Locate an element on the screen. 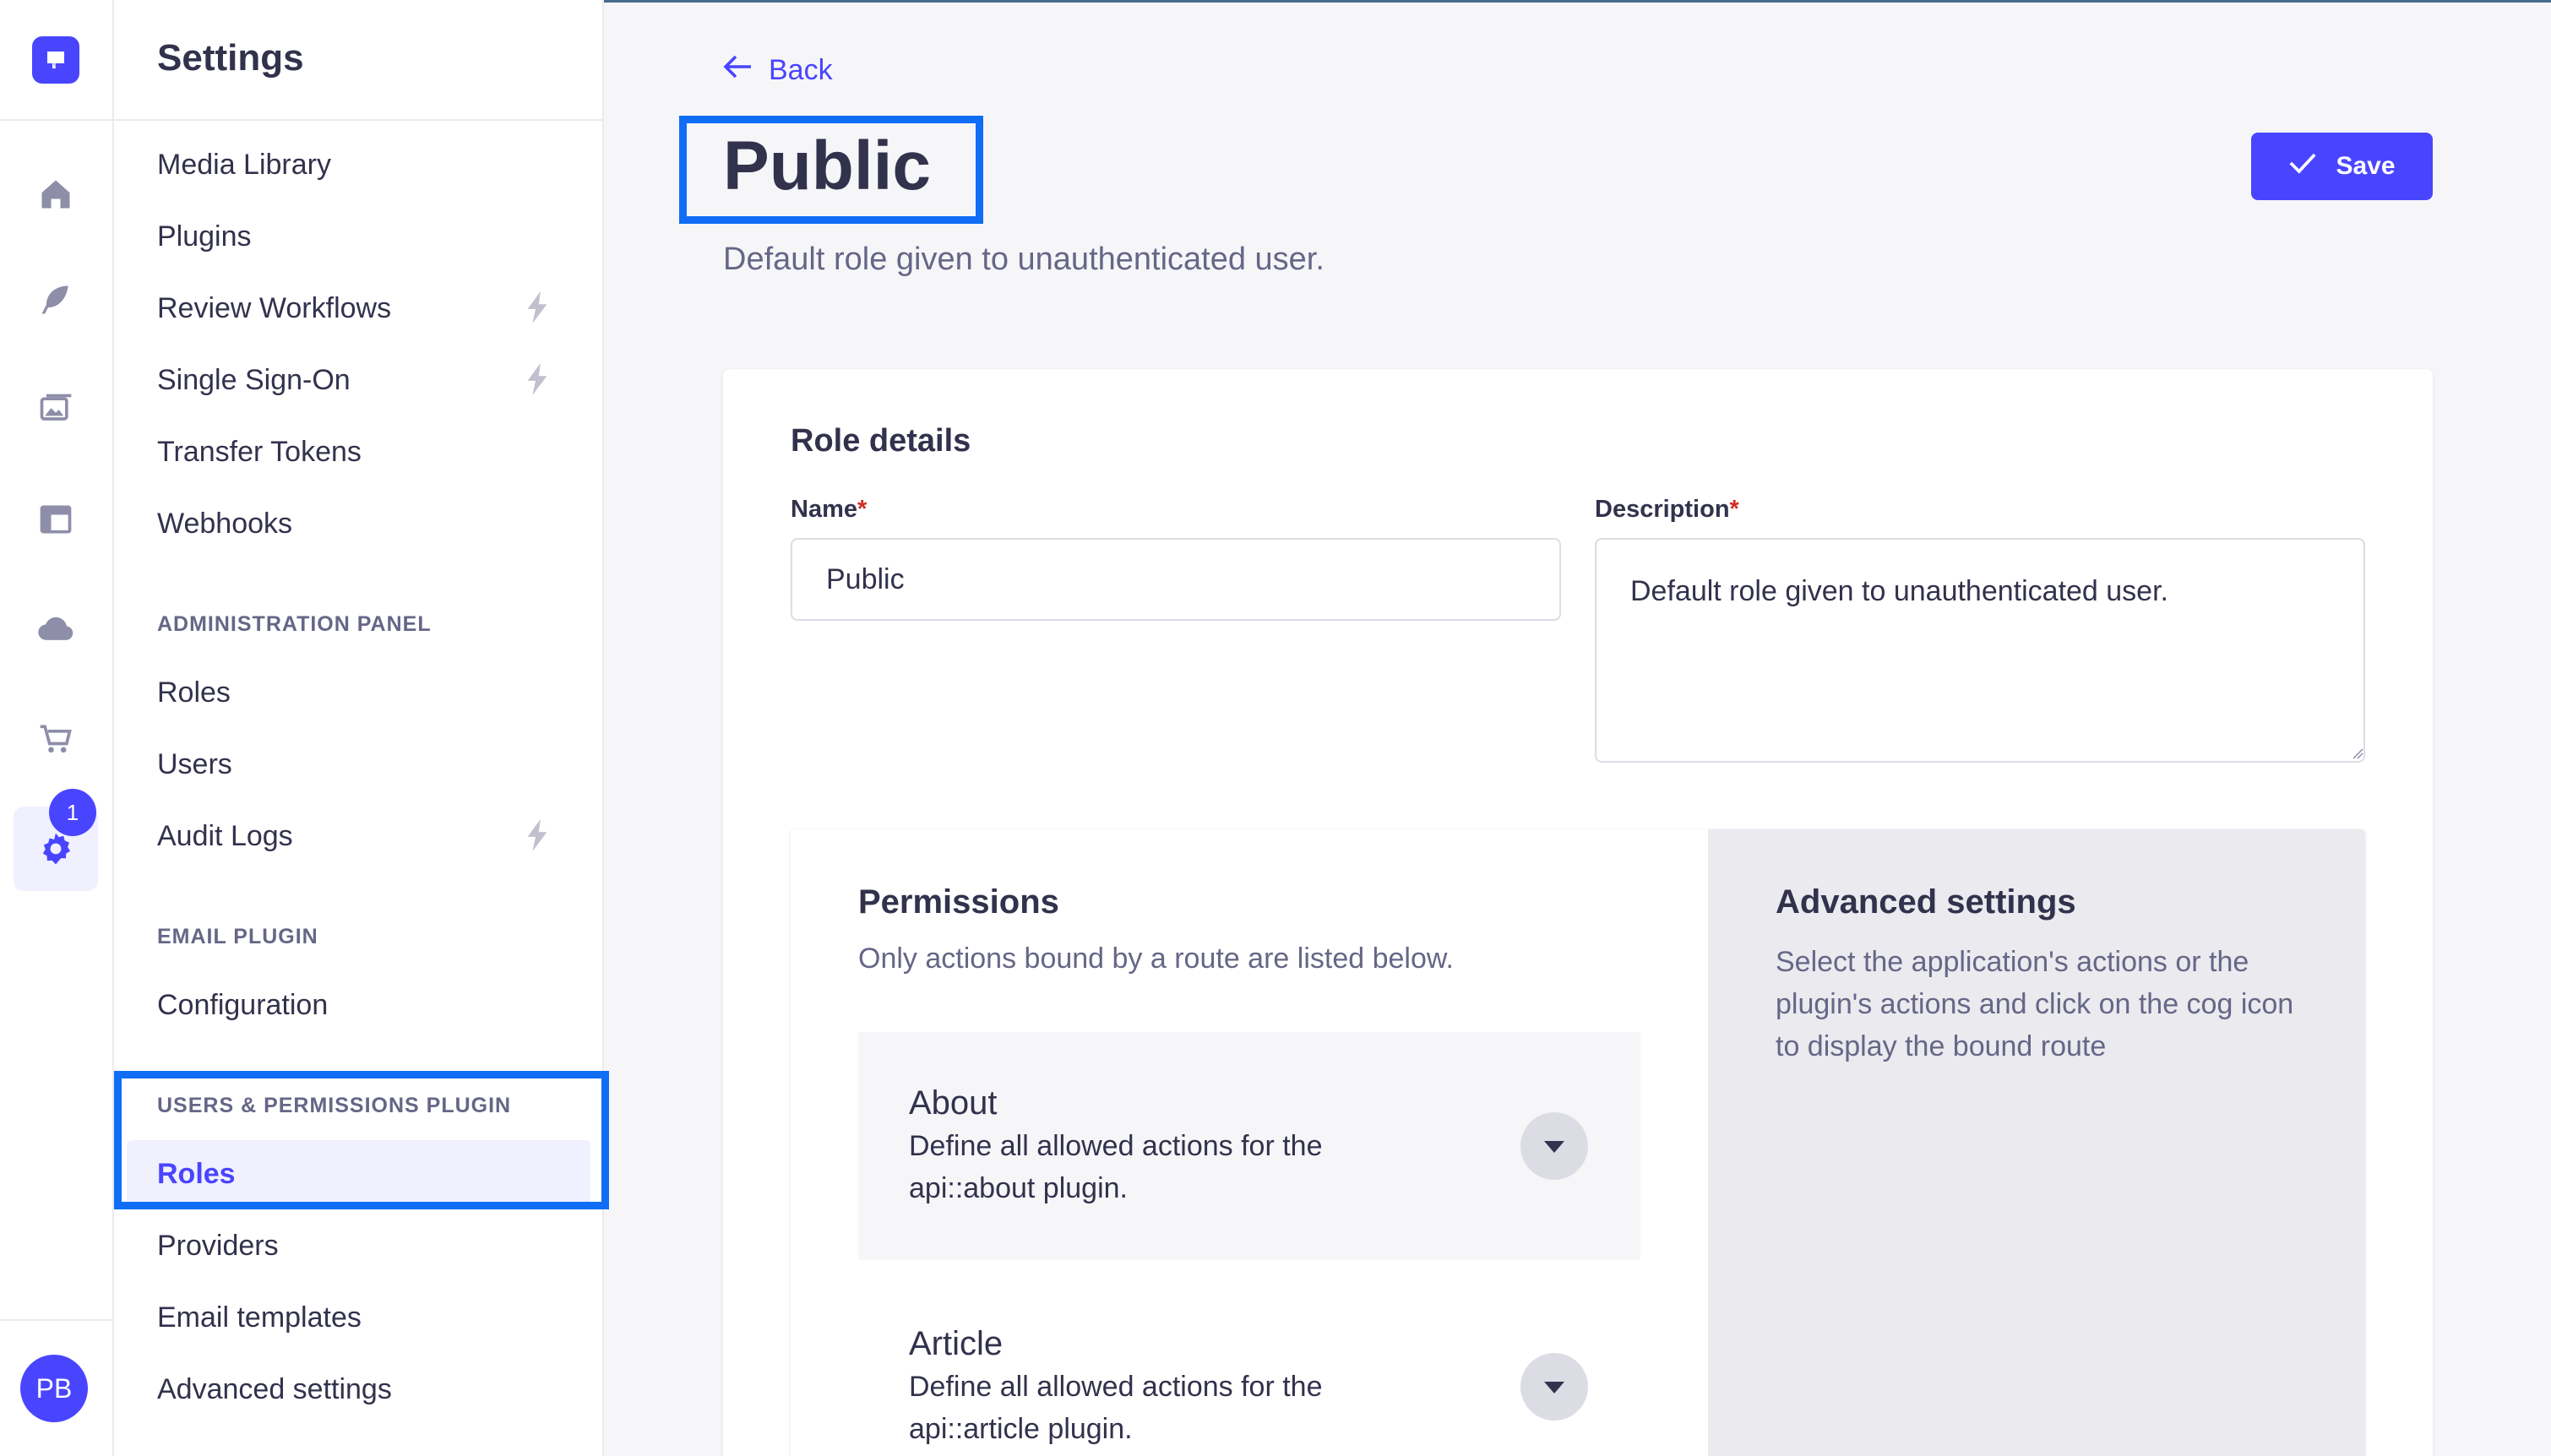 This screenshot has height=1456, width=2551. logo-area is located at coordinates (56, 60).